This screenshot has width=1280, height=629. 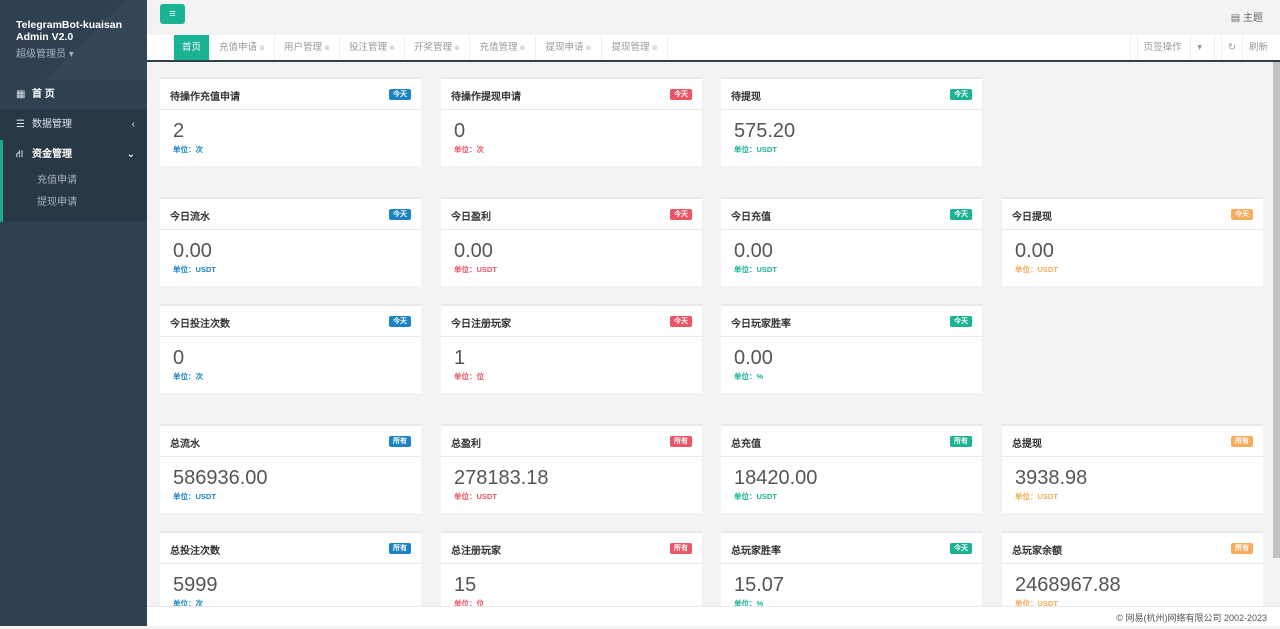 What do you see at coordinates (460, 358) in the screenshot?
I see `card-value: 1` at bounding box center [460, 358].